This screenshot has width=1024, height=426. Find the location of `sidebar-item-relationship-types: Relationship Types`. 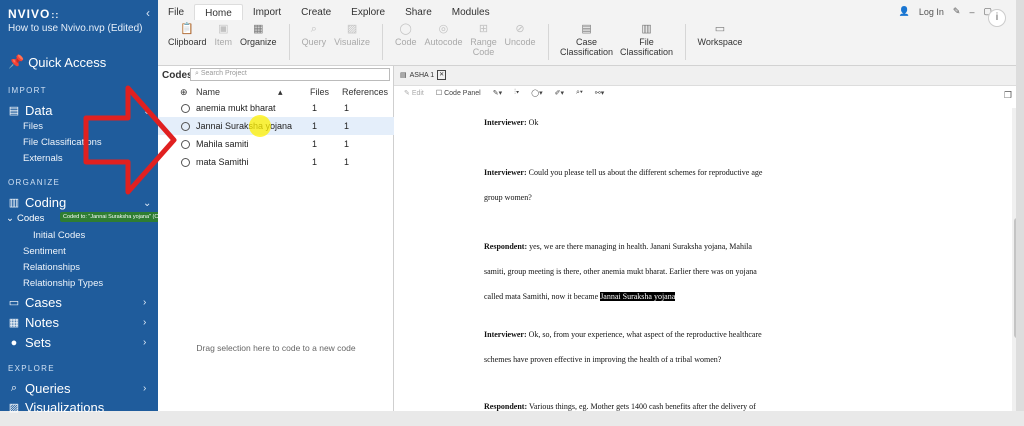

sidebar-item-relationship-types: Relationship Types is located at coordinates (63, 283).